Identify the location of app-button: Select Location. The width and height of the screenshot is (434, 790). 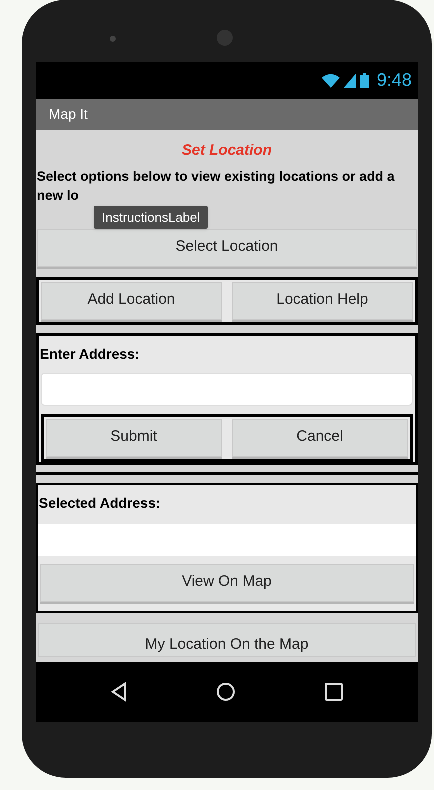
(227, 247).